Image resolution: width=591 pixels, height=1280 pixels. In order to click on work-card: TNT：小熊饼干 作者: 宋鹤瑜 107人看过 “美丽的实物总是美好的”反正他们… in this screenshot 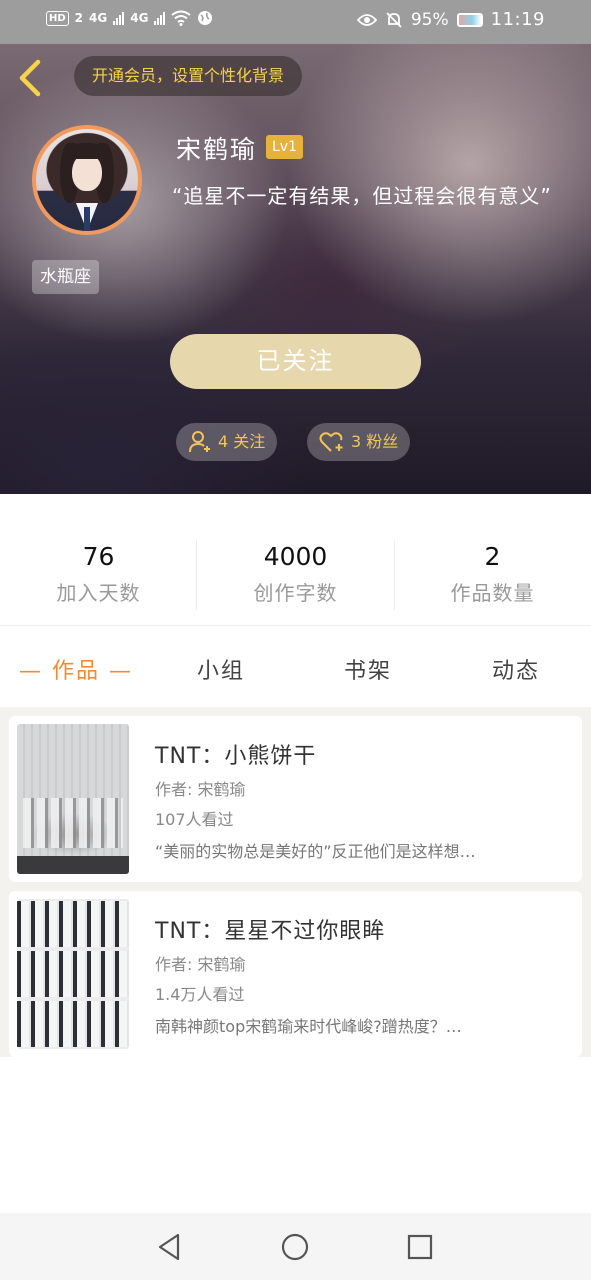, I will do `click(295, 799)`.